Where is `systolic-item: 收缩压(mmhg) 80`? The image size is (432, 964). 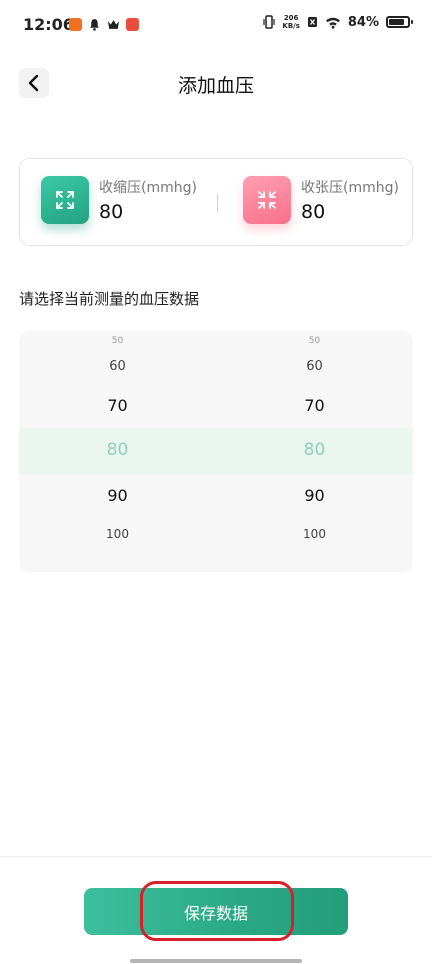
systolic-item: 收缩压(mmhg) 80 is located at coordinates (119, 200).